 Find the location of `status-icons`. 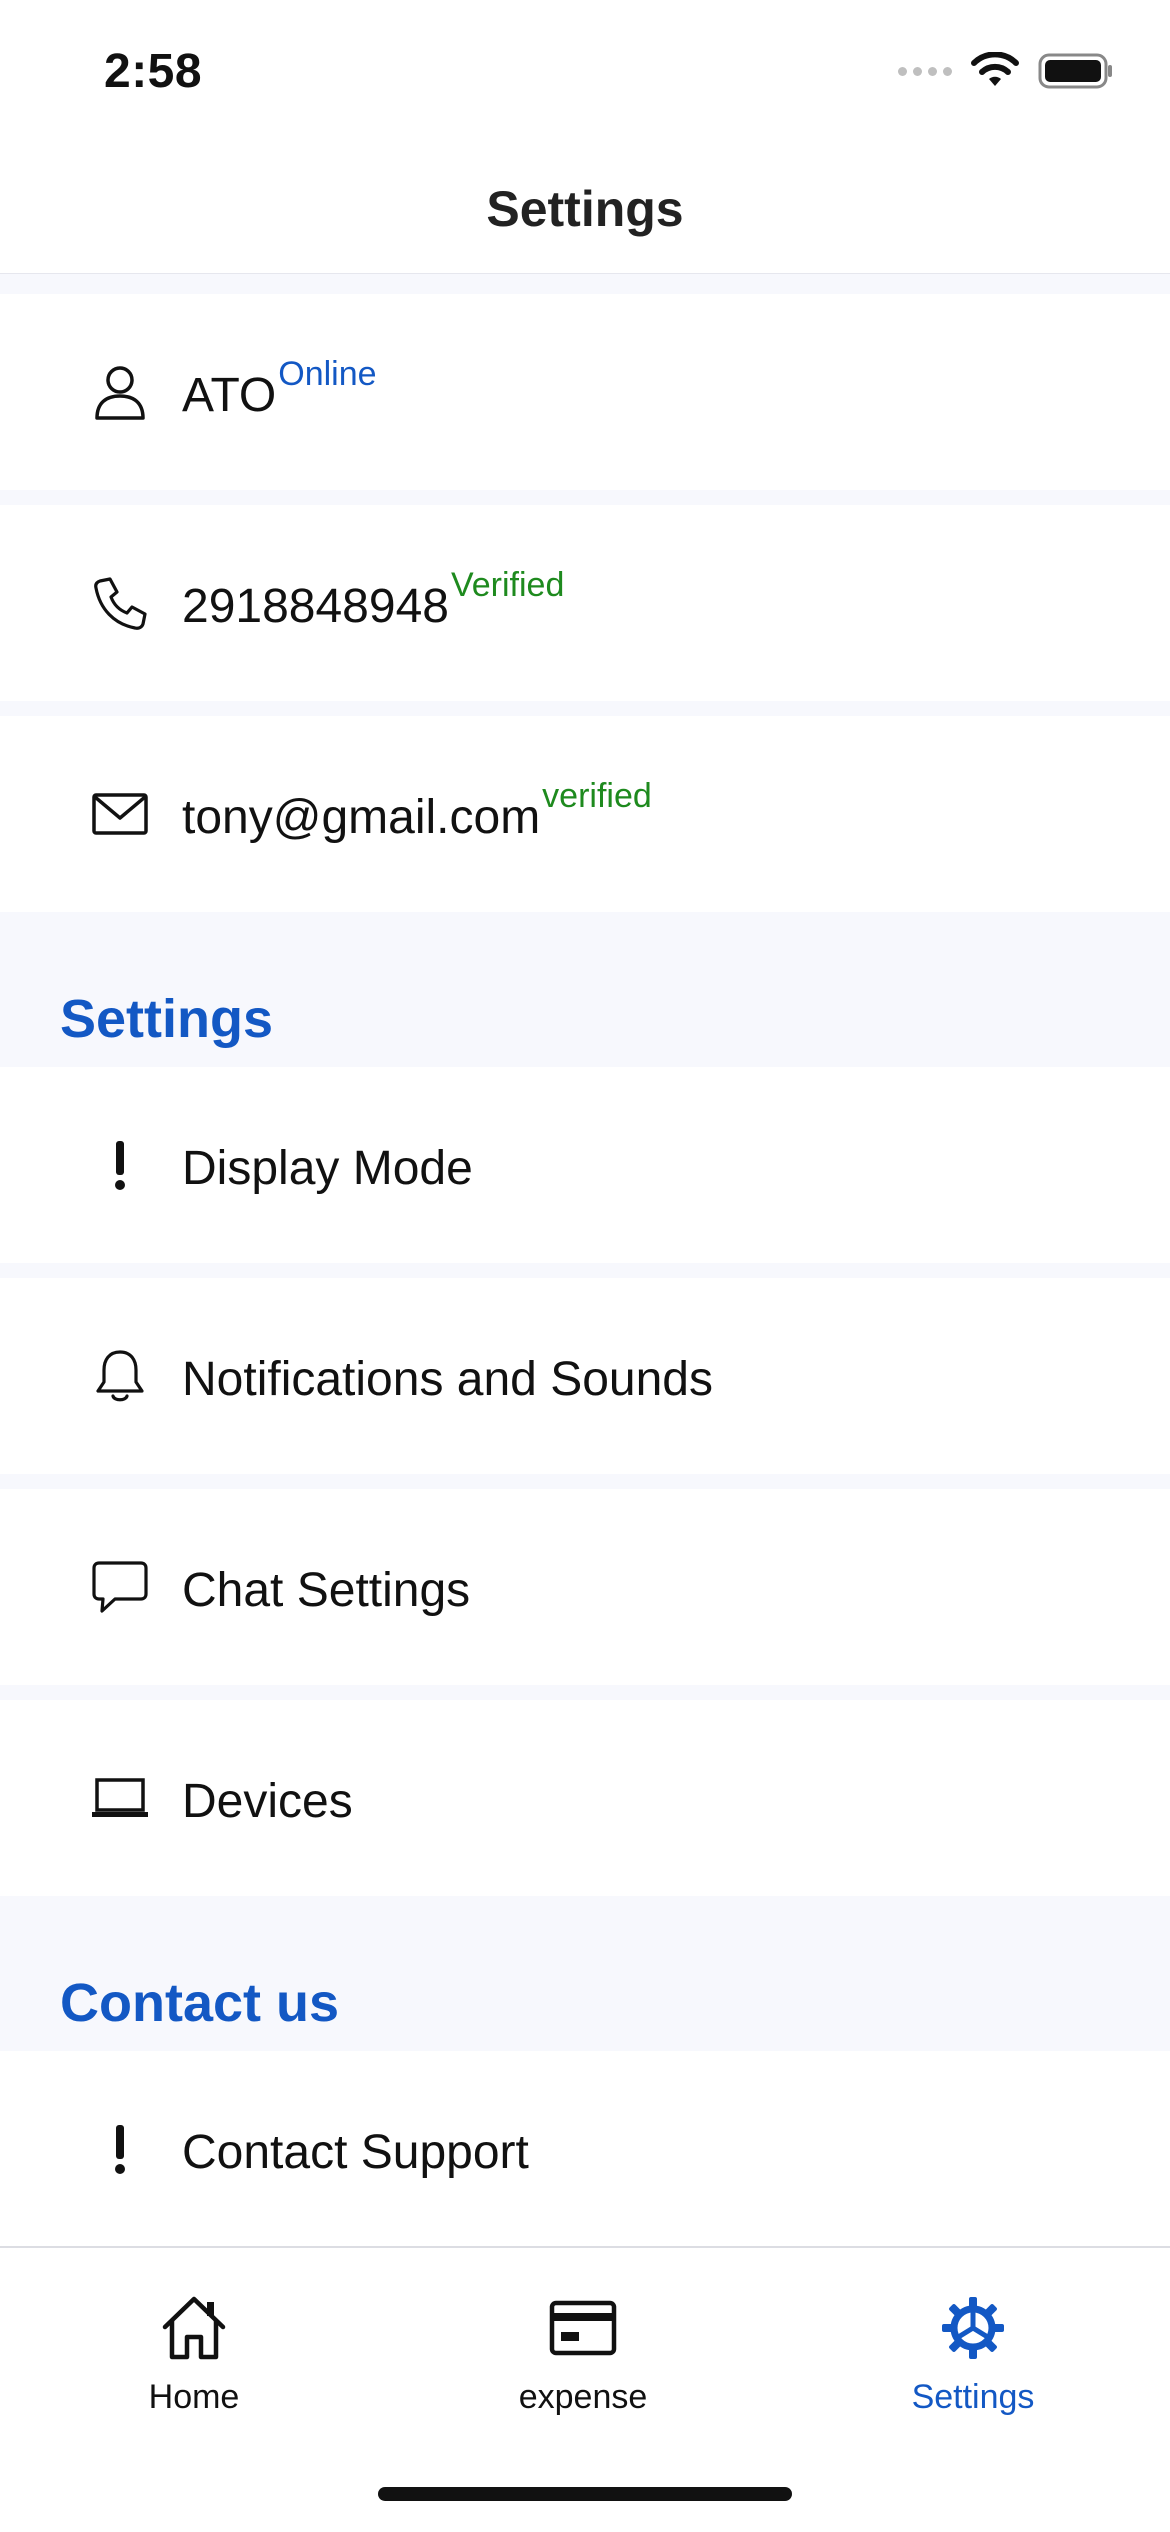

status-icons is located at coordinates (1006, 71).